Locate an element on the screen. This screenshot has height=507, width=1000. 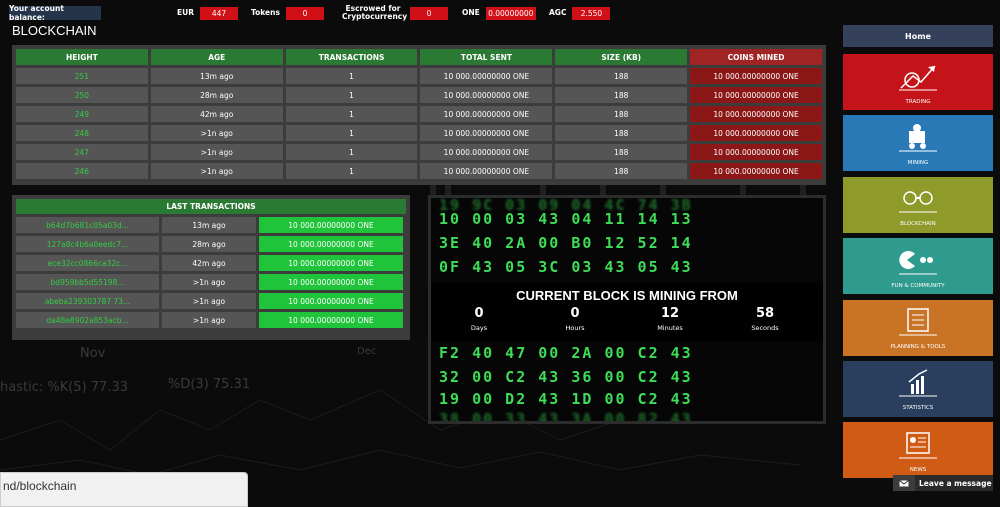
countdown-value: 12 is located at coordinates (670, 313).